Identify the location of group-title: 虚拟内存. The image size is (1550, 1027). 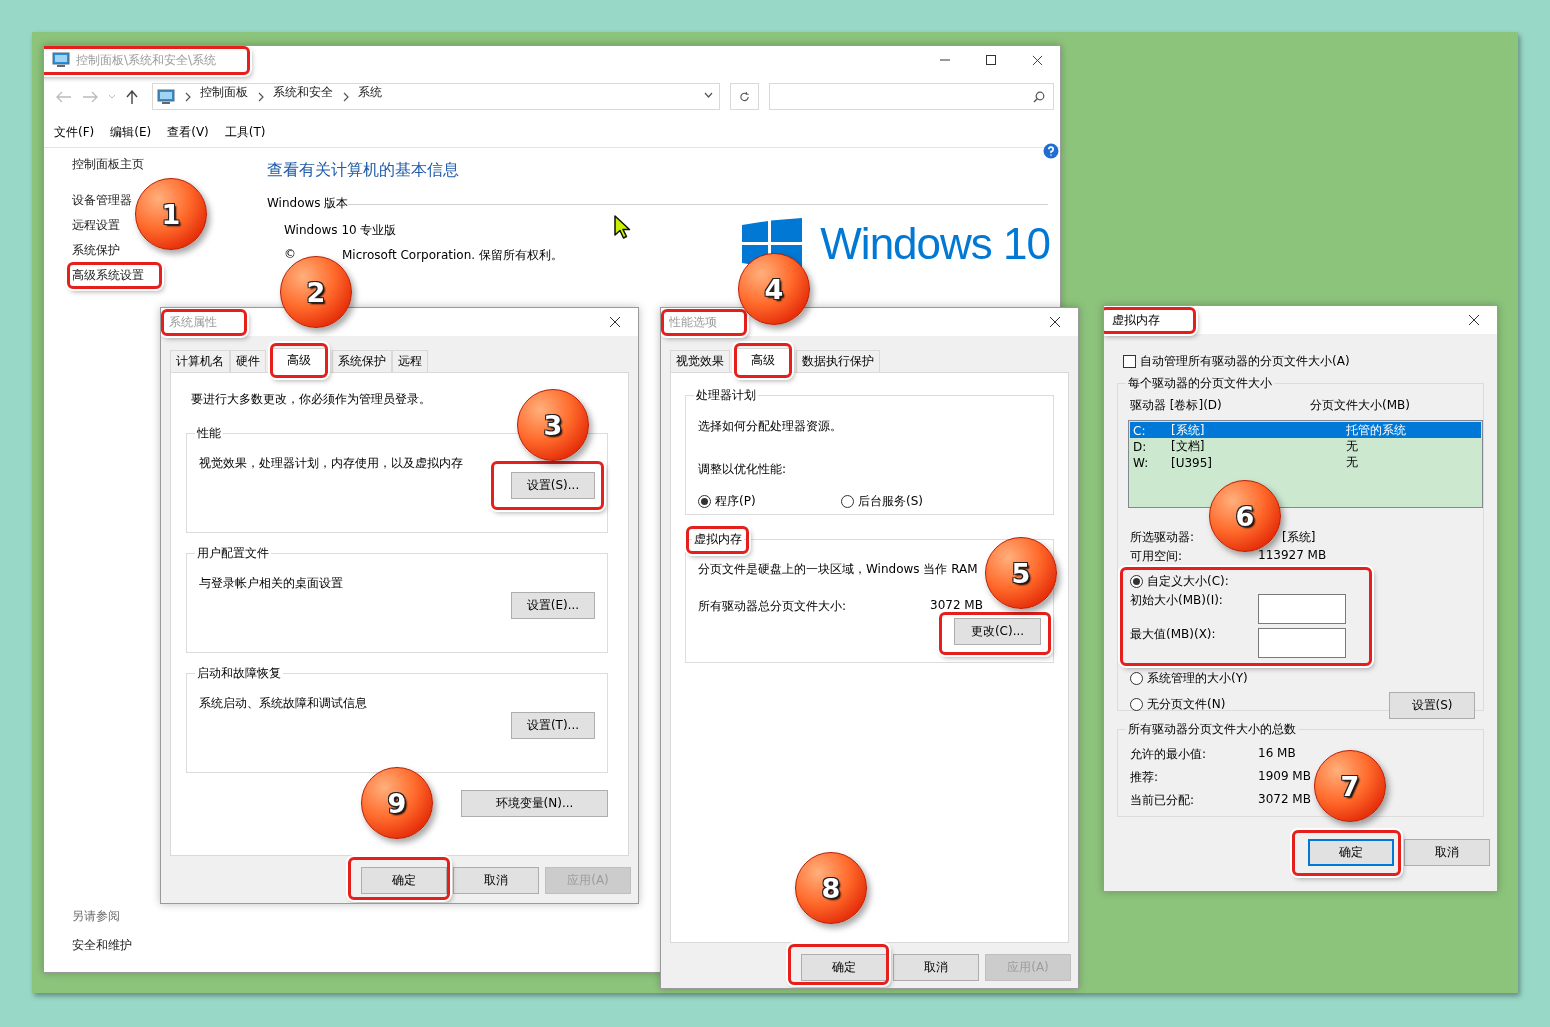
(718, 539).